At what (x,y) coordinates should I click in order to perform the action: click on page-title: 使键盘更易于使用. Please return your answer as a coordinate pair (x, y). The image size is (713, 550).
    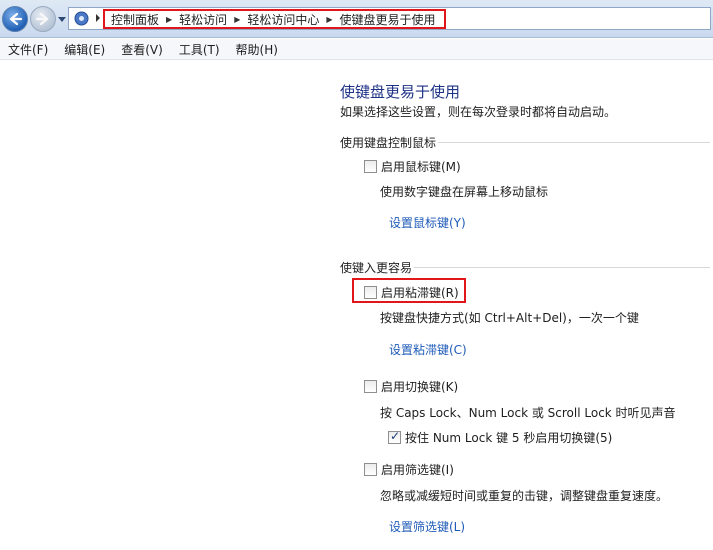
    Looking at the image, I should click on (400, 92).